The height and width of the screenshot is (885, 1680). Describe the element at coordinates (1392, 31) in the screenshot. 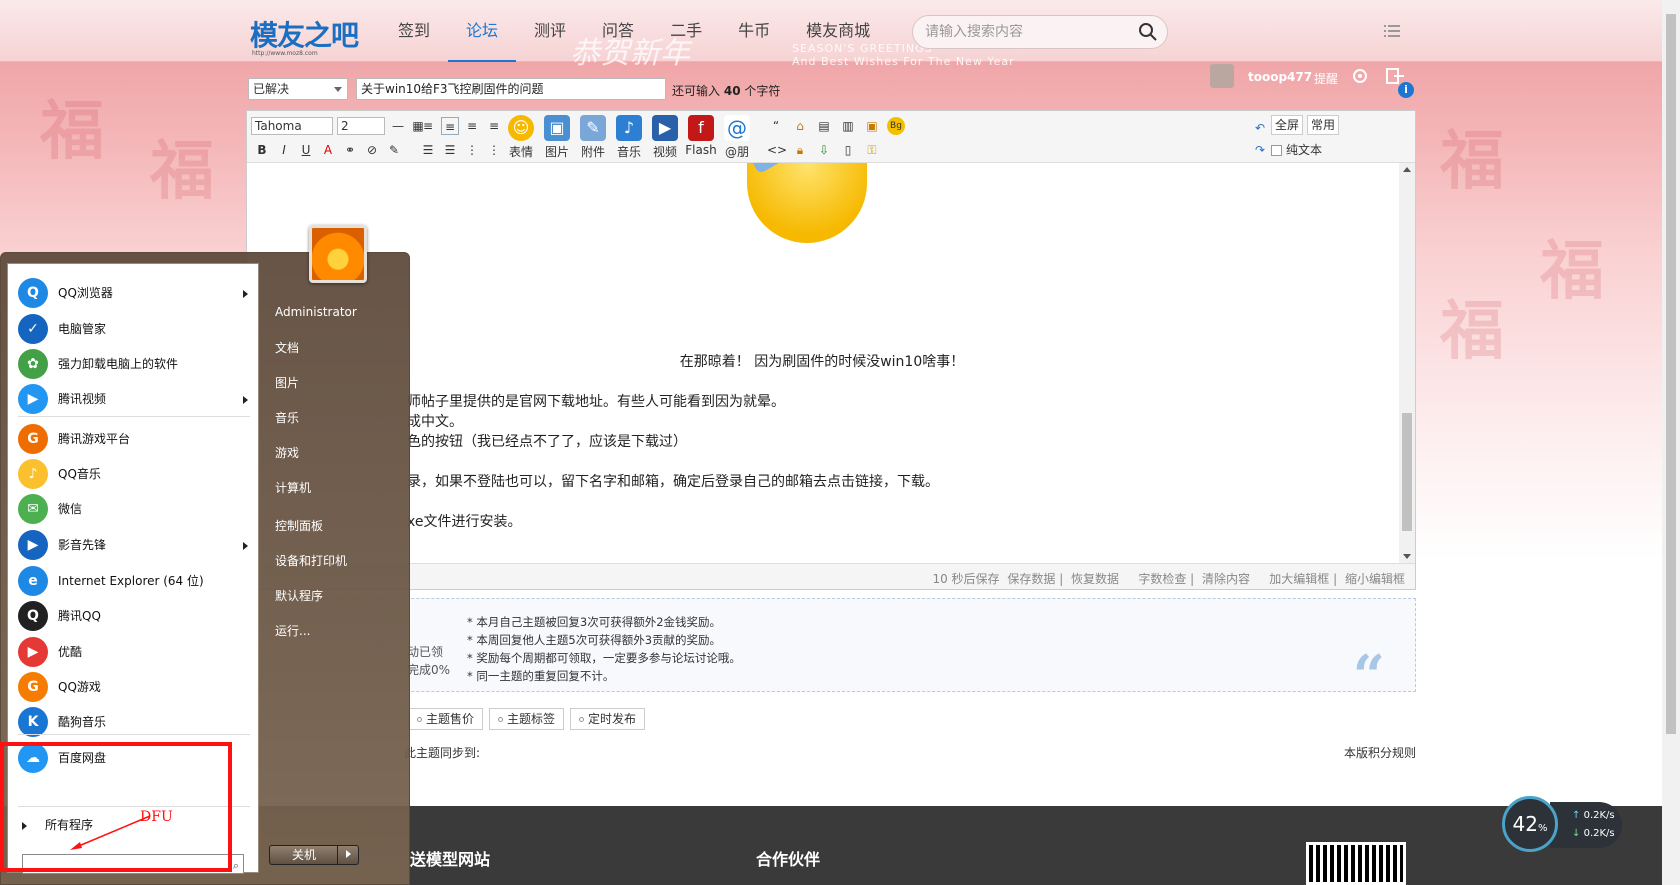

I see `menu-icon` at that location.